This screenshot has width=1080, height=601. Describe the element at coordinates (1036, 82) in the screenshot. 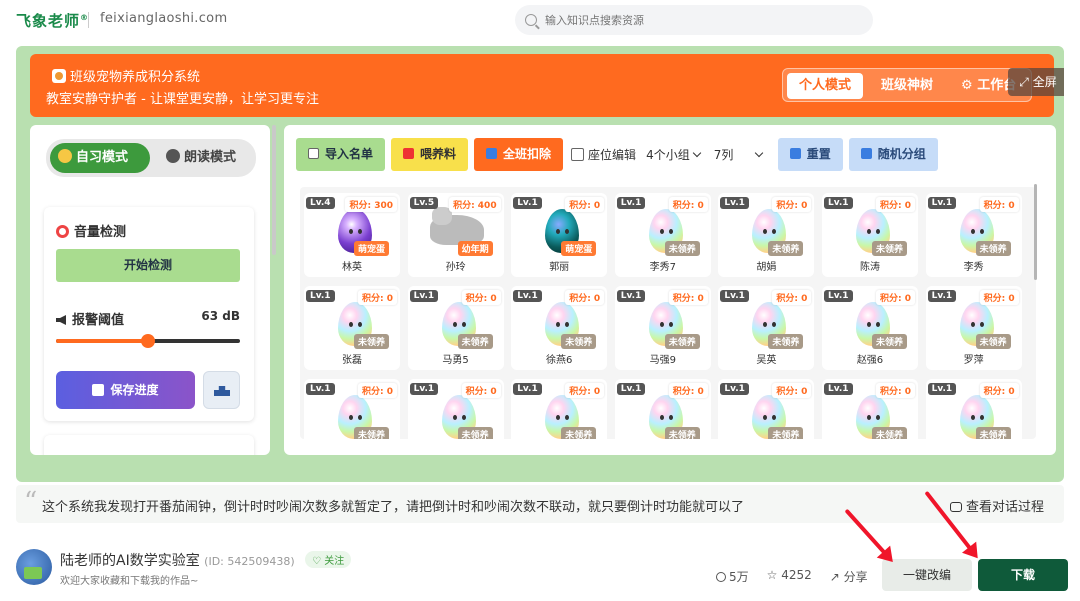

I see `fullscreen-button: ⤢ 全屏` at that location.